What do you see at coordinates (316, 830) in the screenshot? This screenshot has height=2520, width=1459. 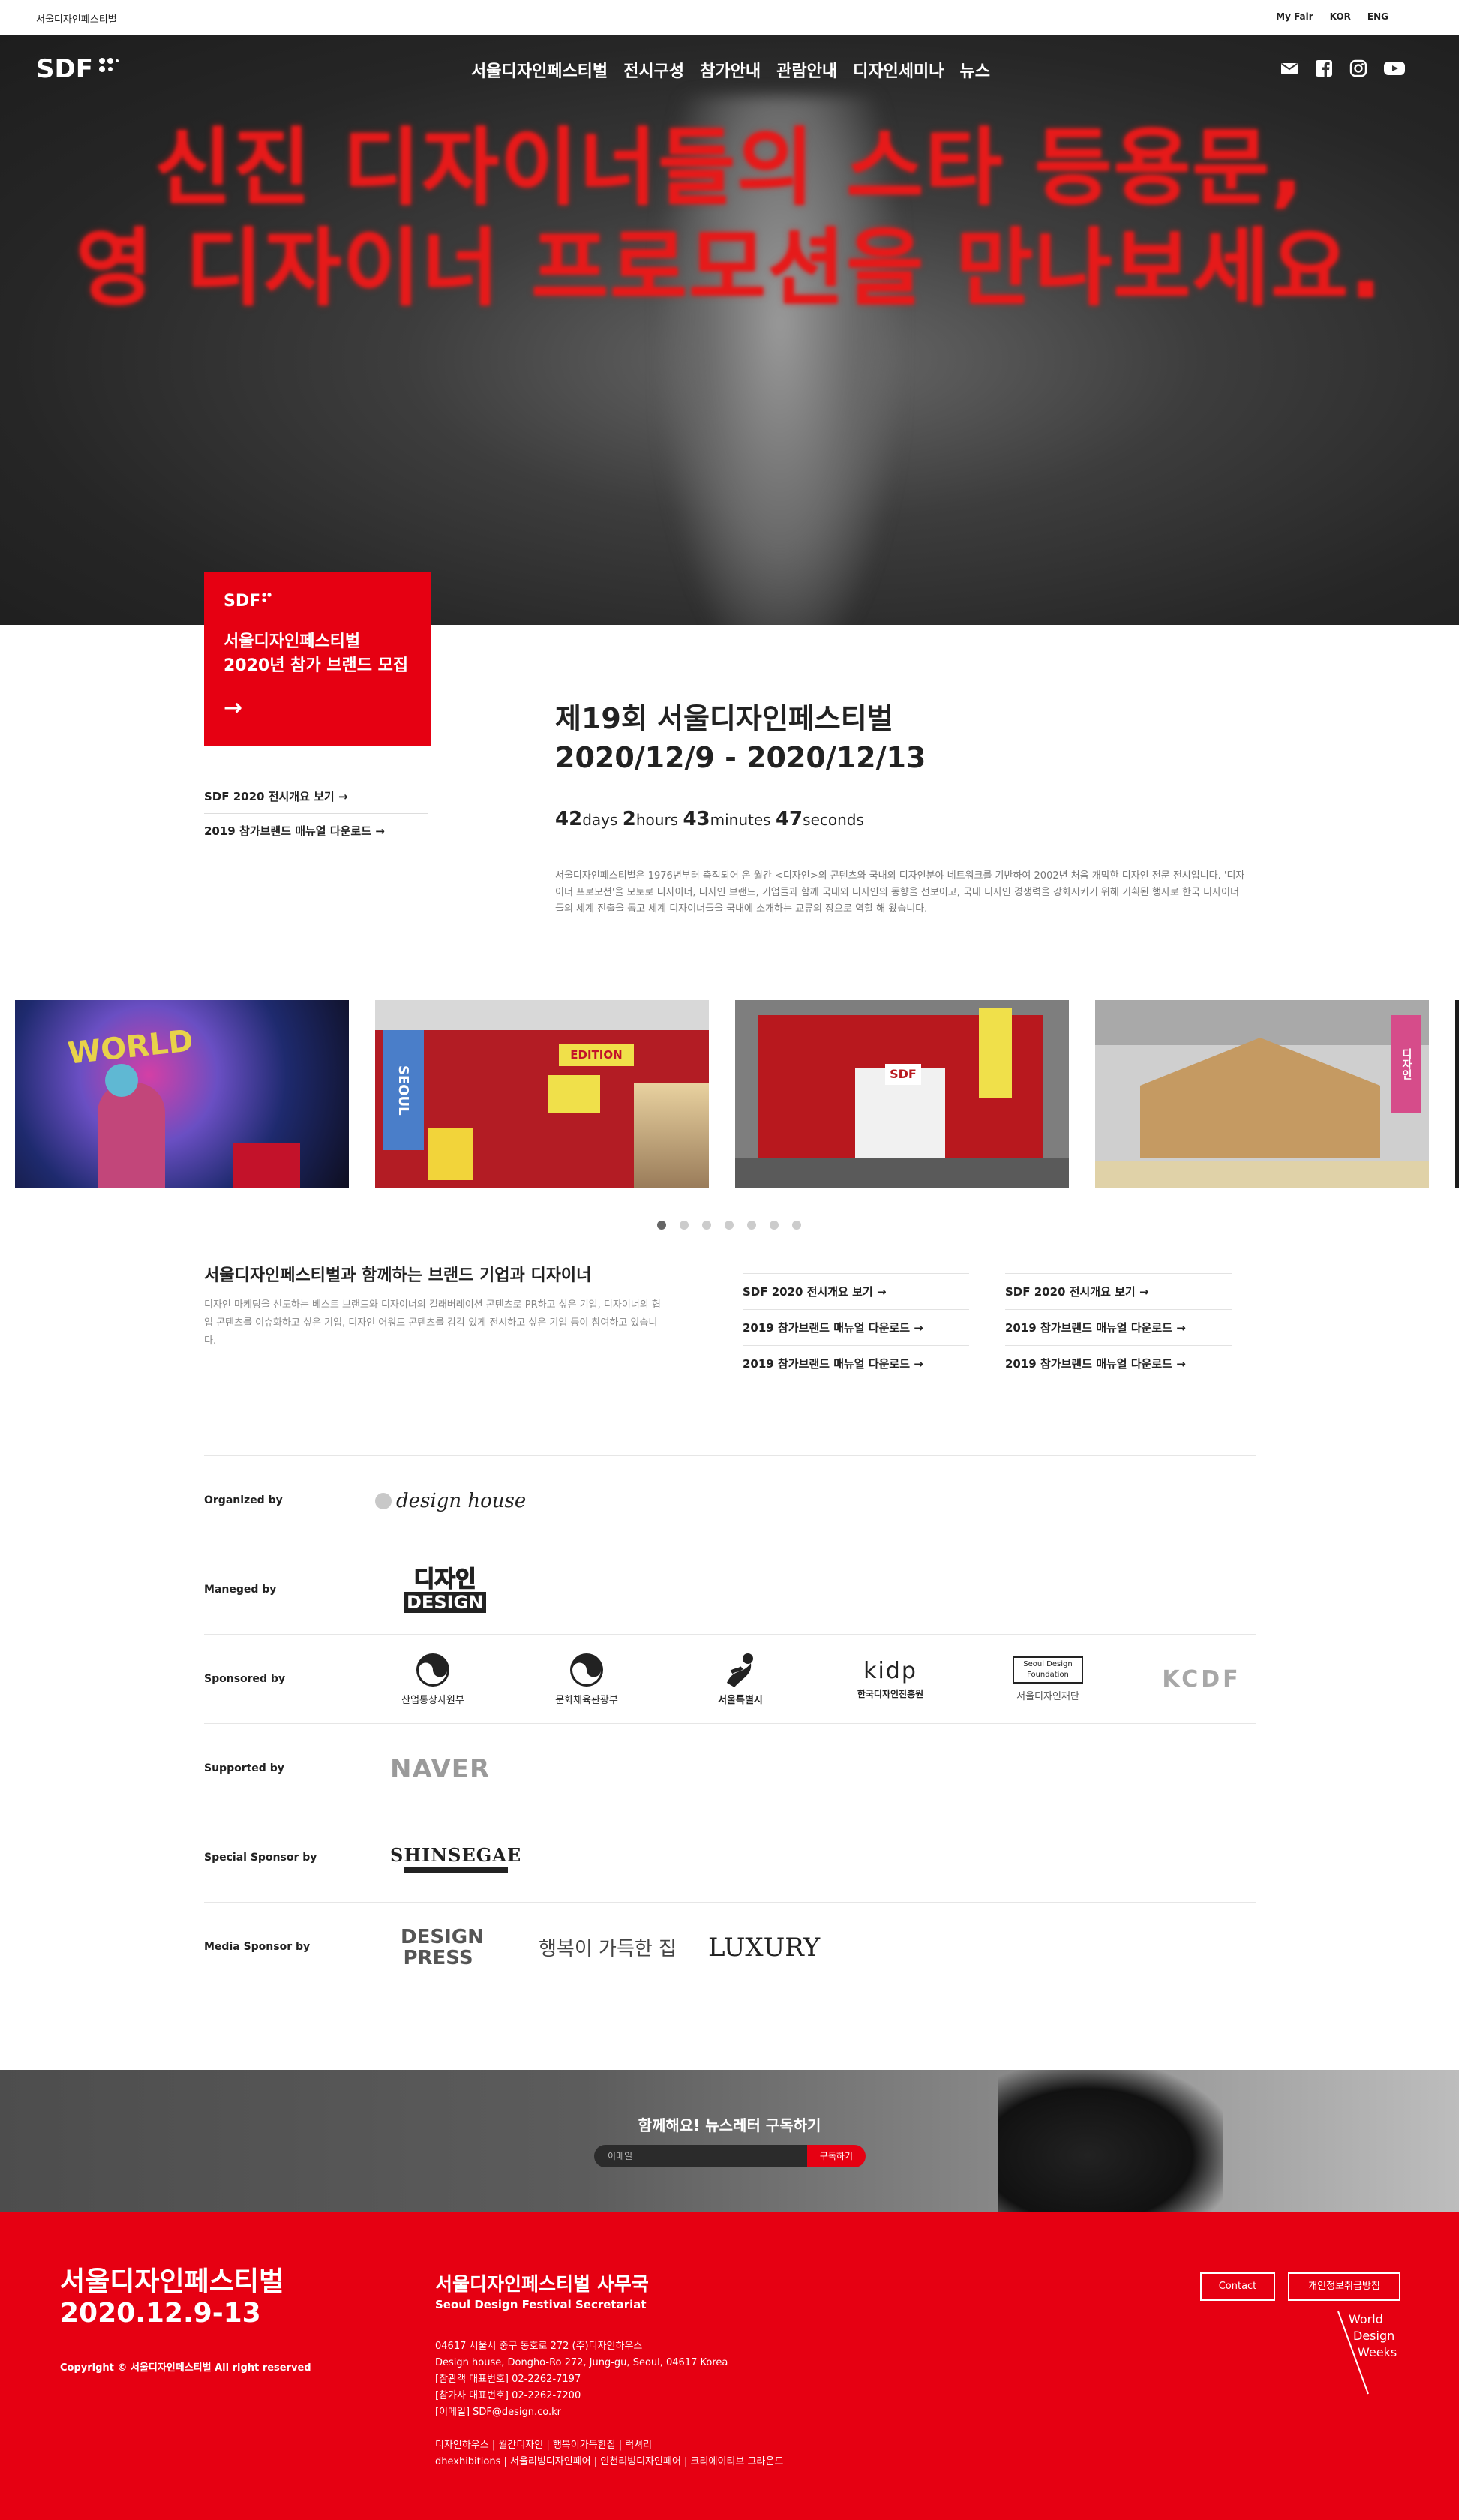 I see `manual-download-link: 2019 참가브랜드 매뉴얼 다운로드 →` at bounding box center [316, 830].